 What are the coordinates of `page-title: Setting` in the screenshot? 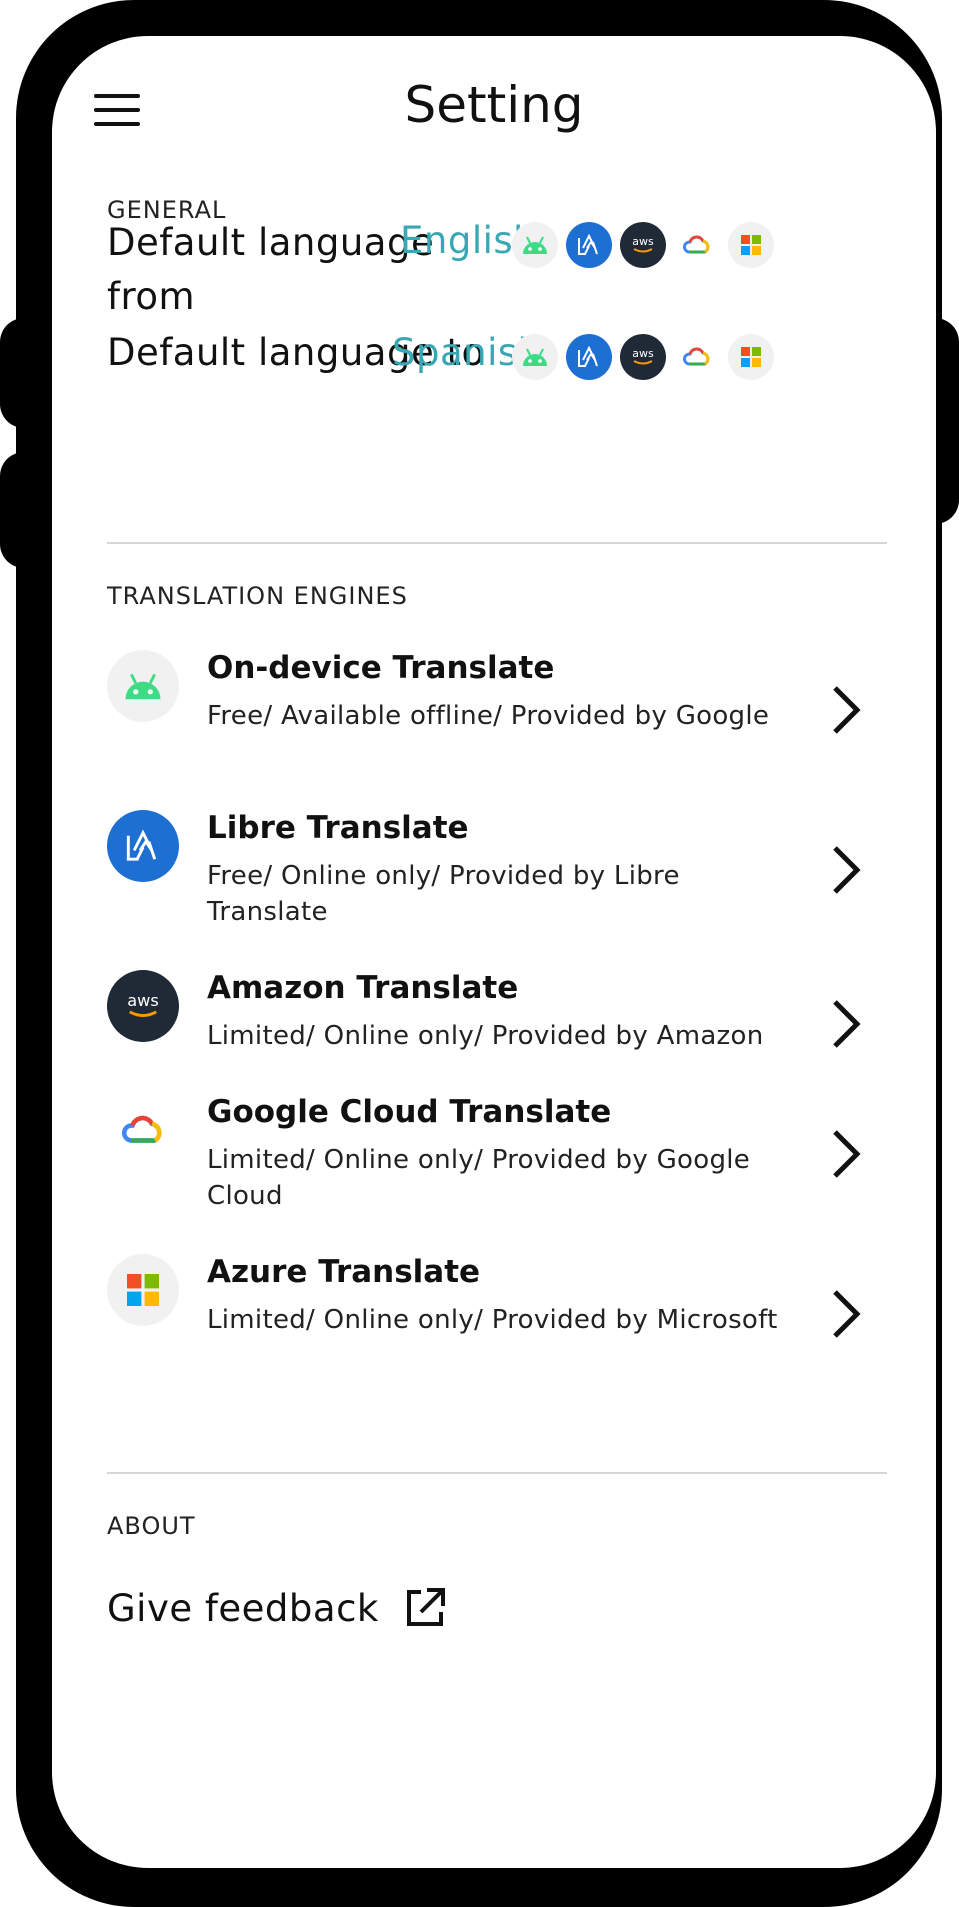 It's located at (494, 105).